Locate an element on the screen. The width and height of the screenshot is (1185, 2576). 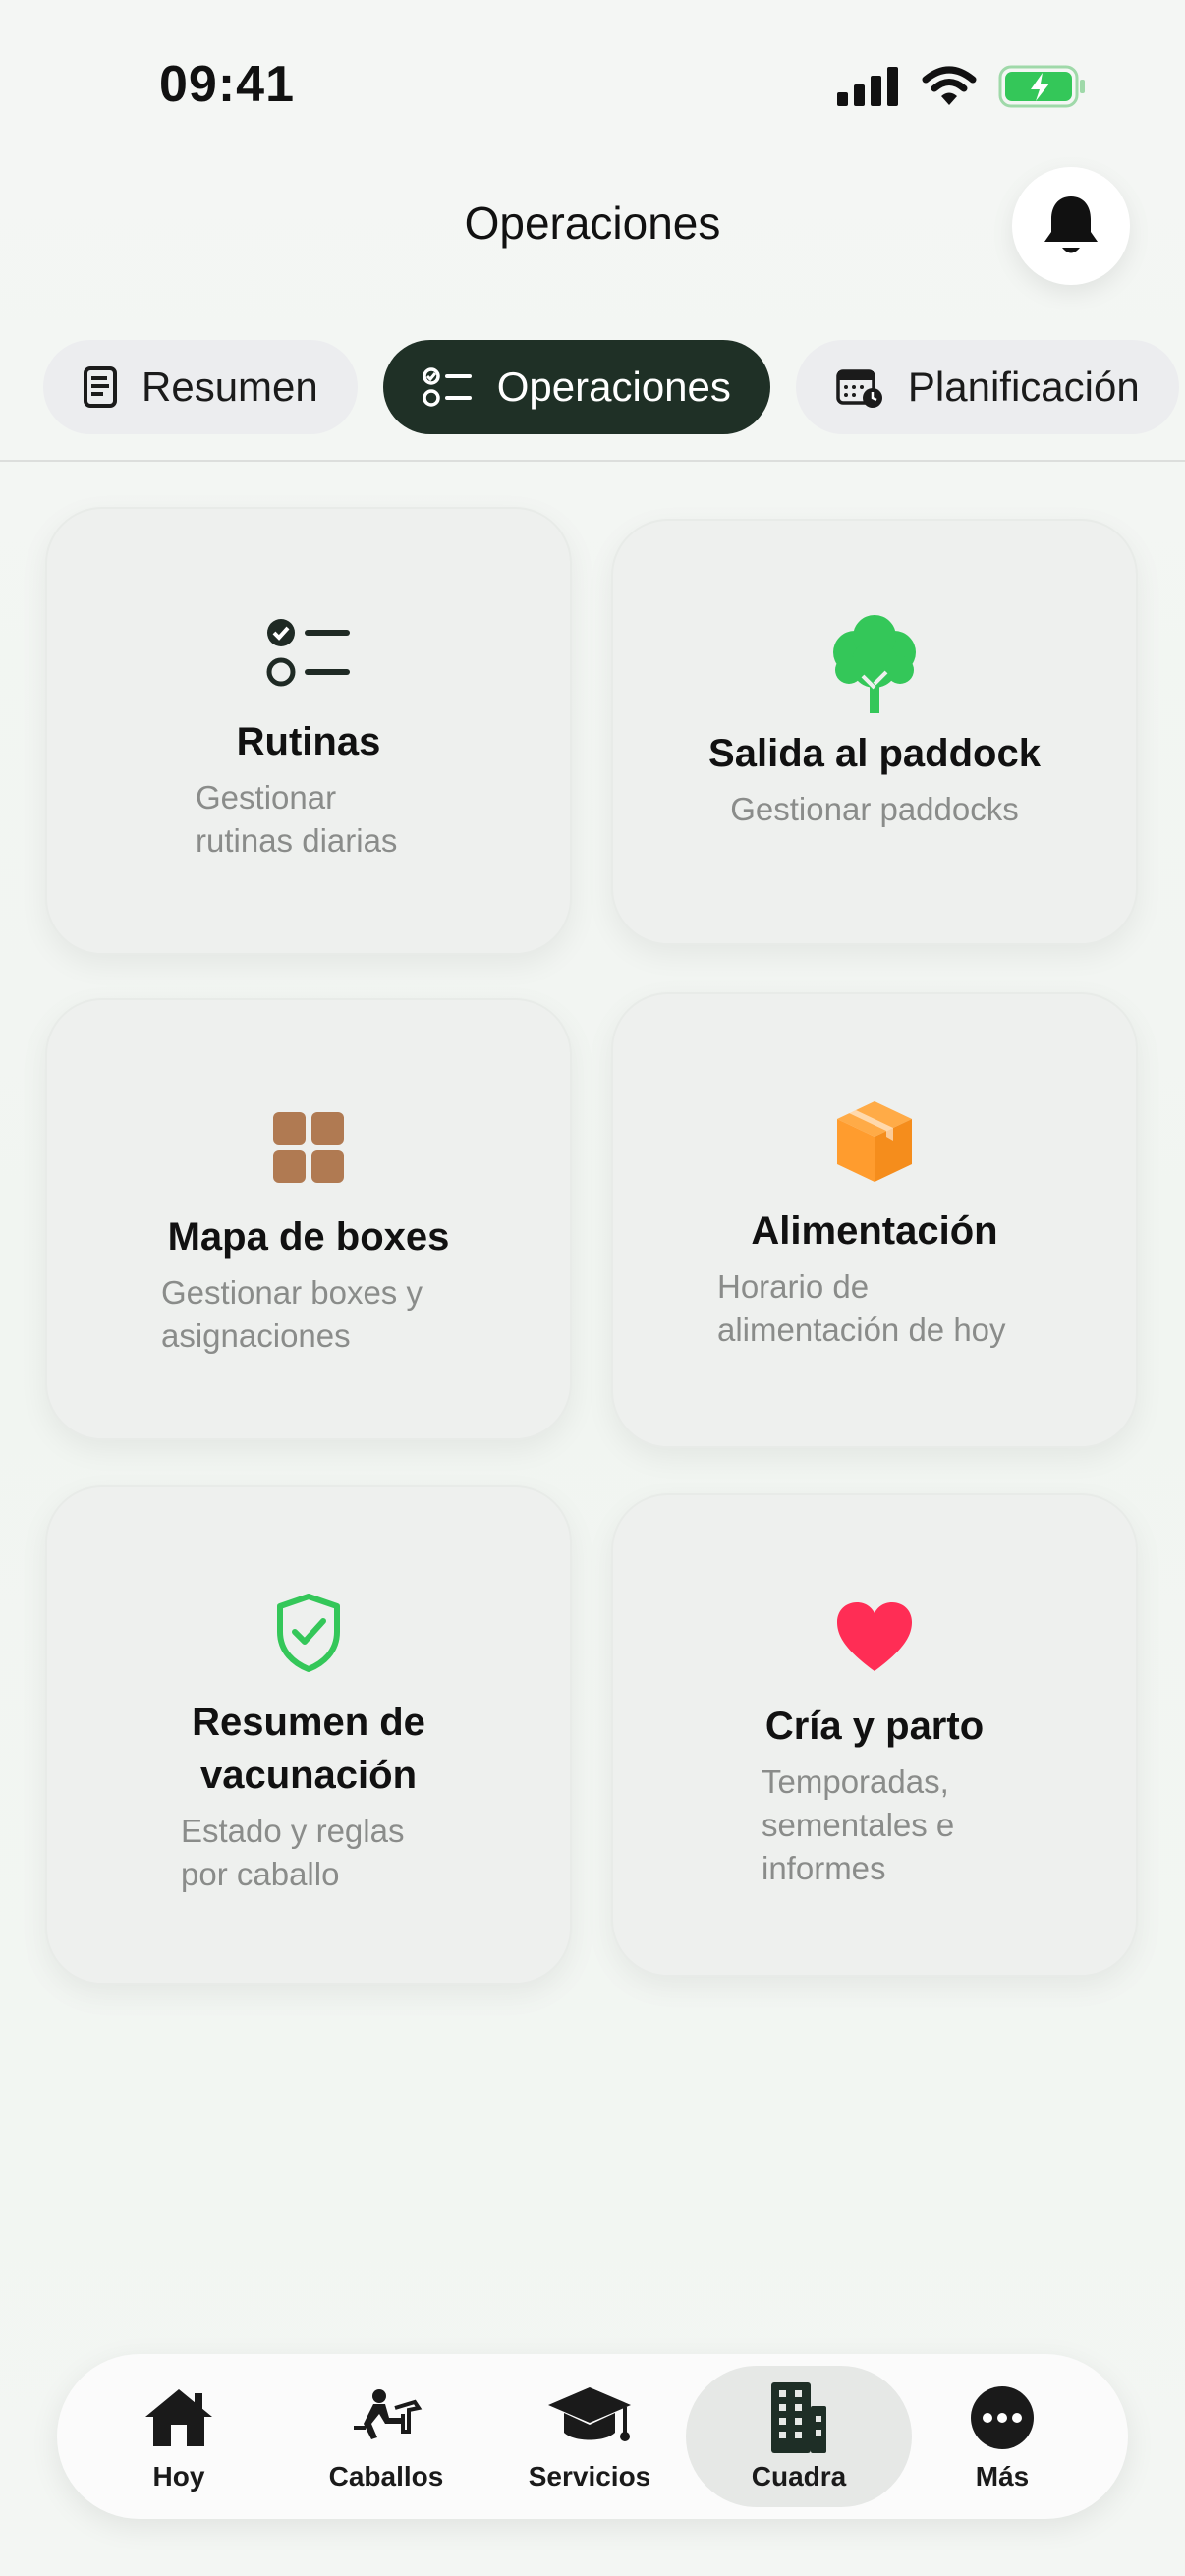
card-title: Mapa de boxes is located at coordinates (309, 1237).